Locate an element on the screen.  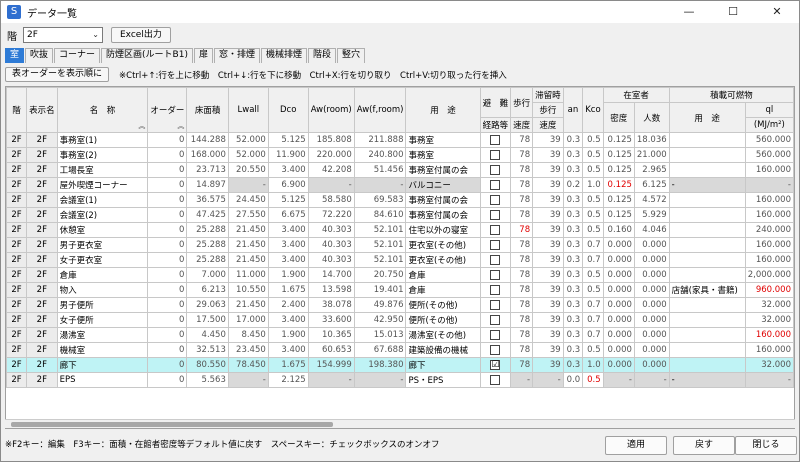
cell-people: - is located at coordinates (651, 380).